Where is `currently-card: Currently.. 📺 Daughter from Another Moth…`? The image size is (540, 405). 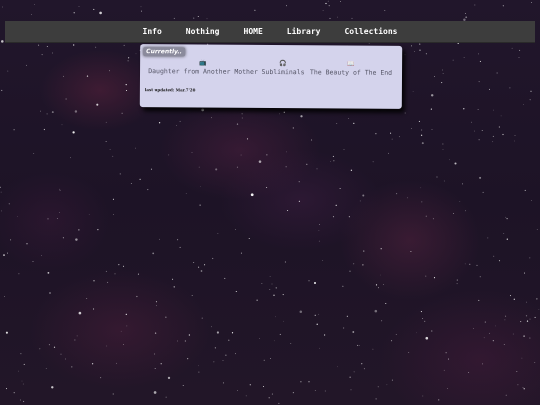 currently-card: Currently.. 📺 Daughter from Another Moth… is located at coordinates (271, 76).